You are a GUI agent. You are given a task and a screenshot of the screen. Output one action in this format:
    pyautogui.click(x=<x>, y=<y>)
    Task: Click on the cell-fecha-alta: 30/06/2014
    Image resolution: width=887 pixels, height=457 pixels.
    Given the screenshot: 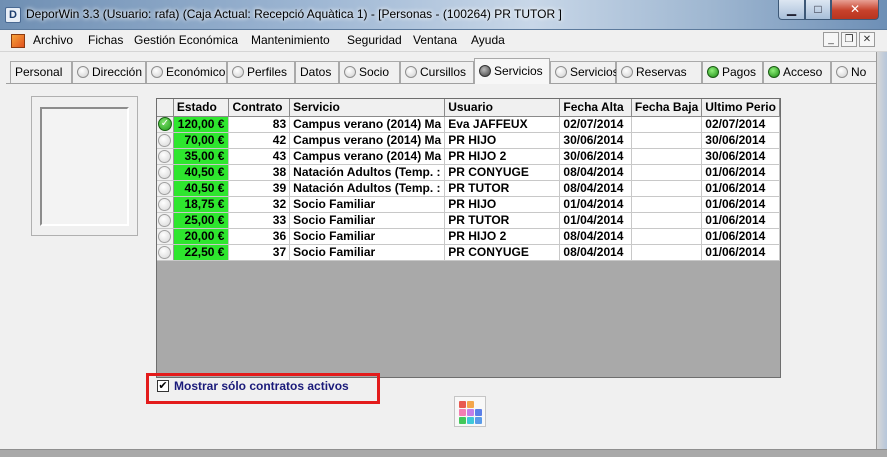 What is the action you would take?
    pyautogui.click(x=595, y=140)
    